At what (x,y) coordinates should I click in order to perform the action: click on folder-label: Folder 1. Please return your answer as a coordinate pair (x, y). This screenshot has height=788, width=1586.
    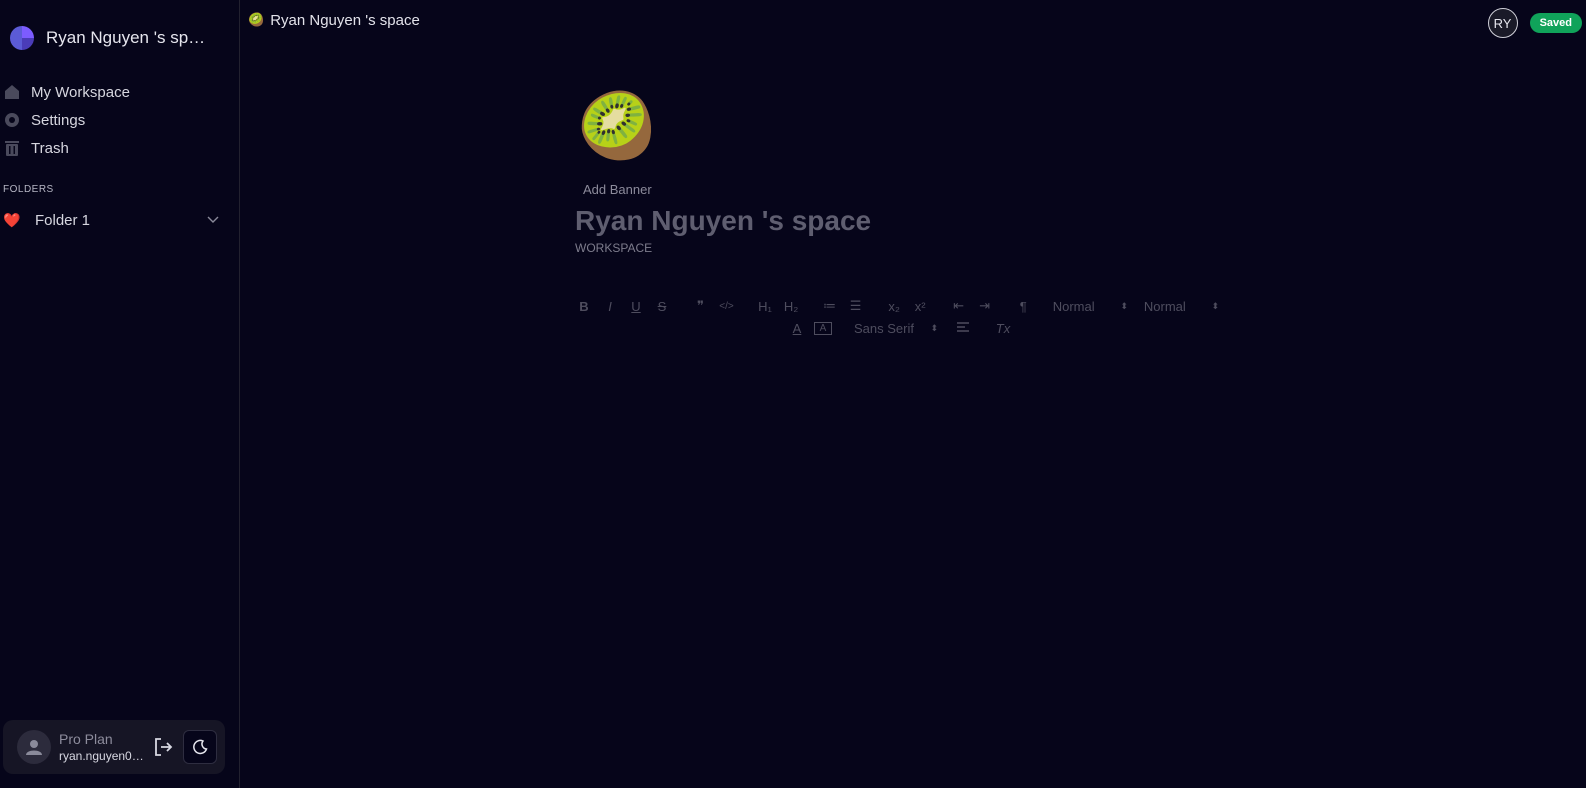
    Looking at the image, I should click on (63, 220).